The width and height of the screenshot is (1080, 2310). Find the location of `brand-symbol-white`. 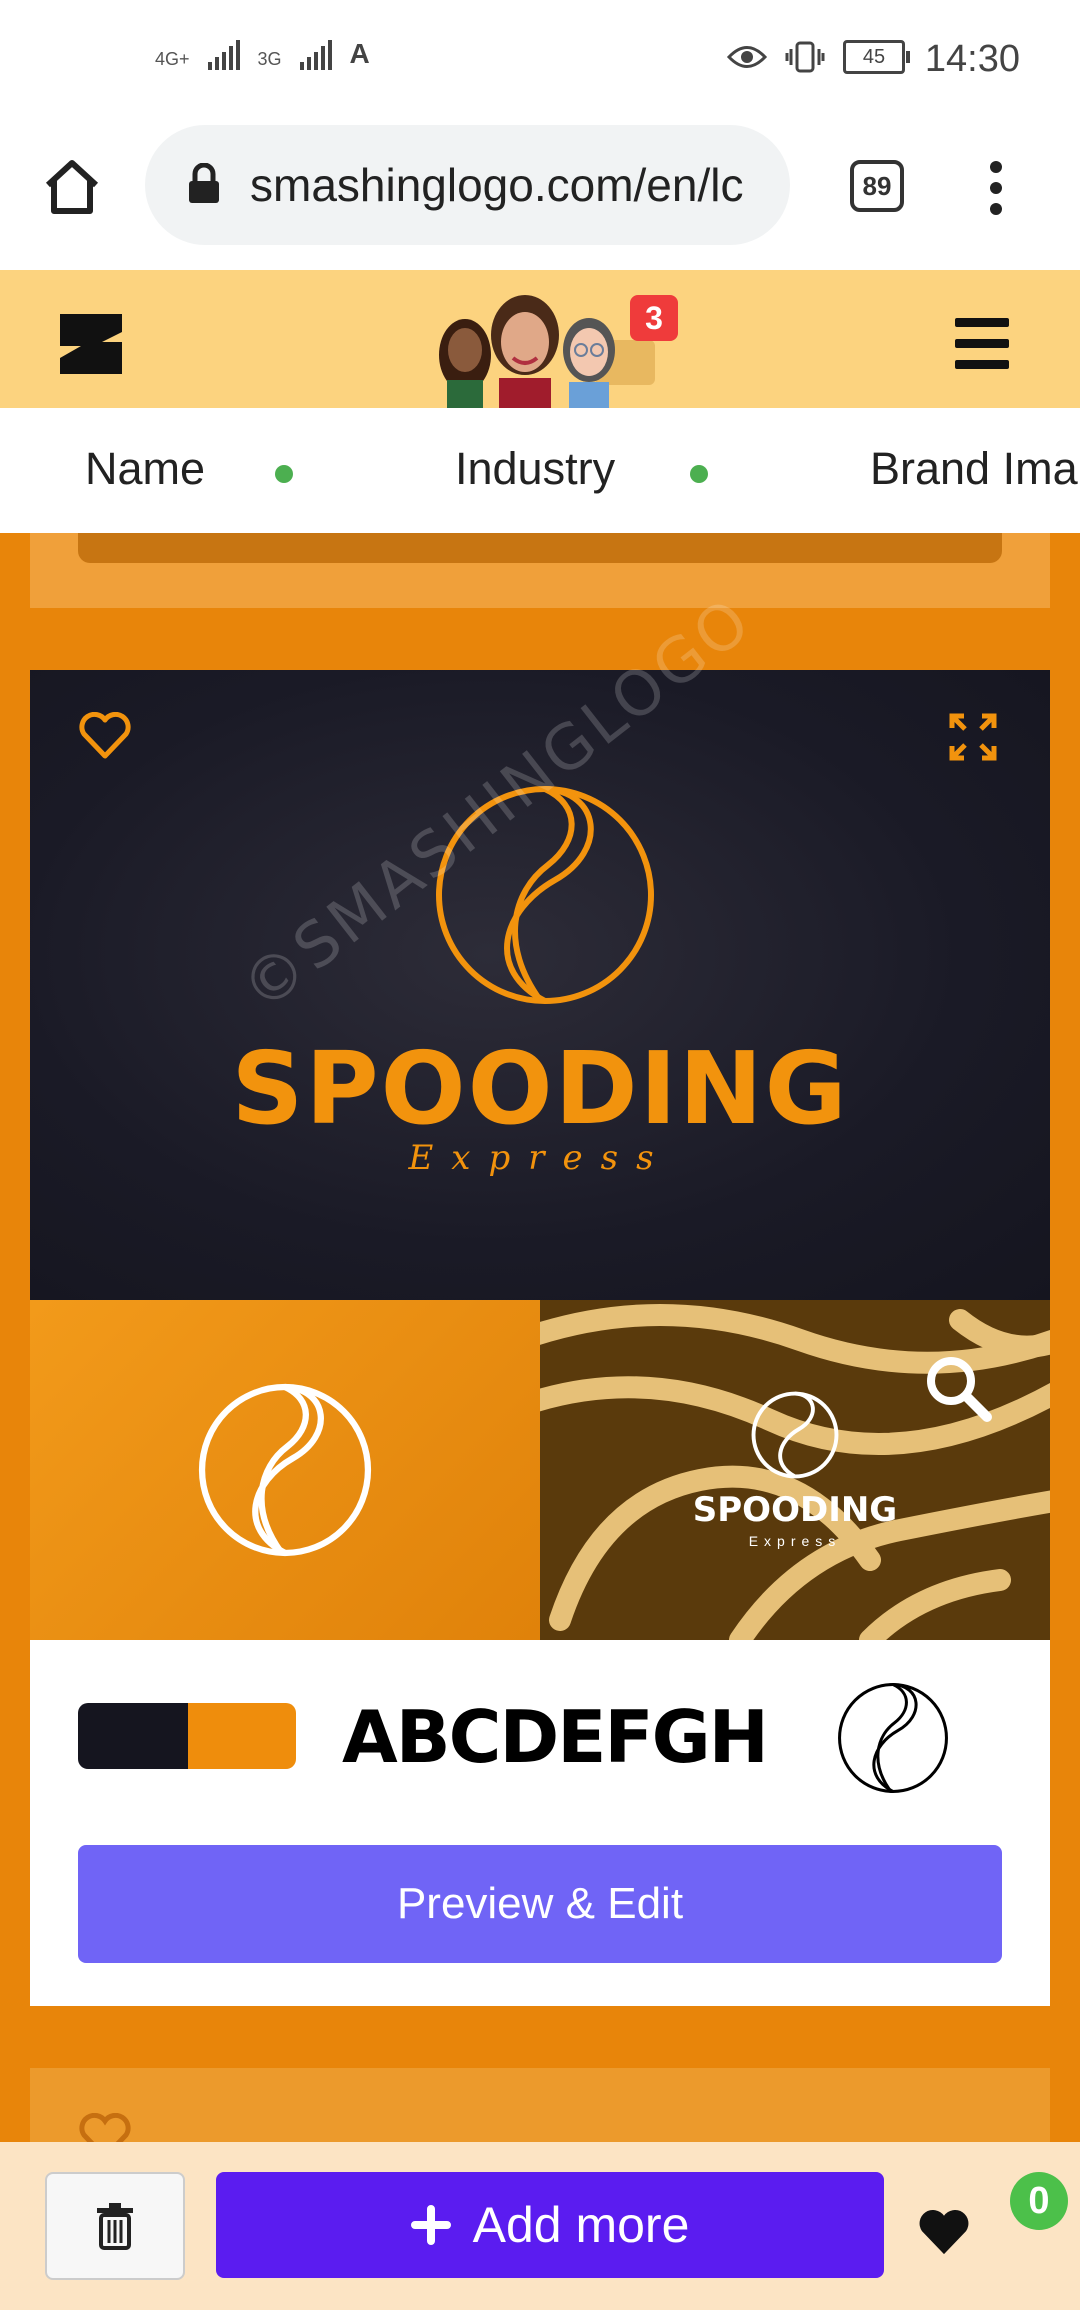

brand-symbol-white is located at coordinates (285, 1470).